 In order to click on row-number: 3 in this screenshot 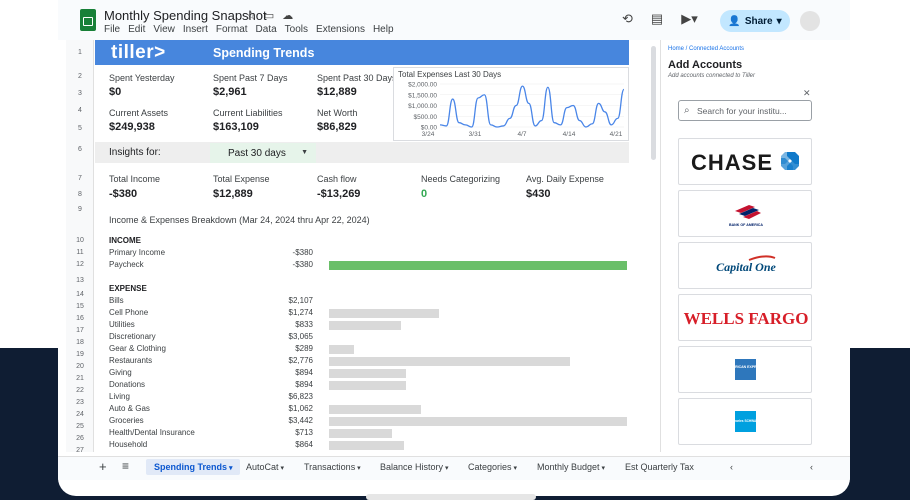, I will do `click(80, 93)`.